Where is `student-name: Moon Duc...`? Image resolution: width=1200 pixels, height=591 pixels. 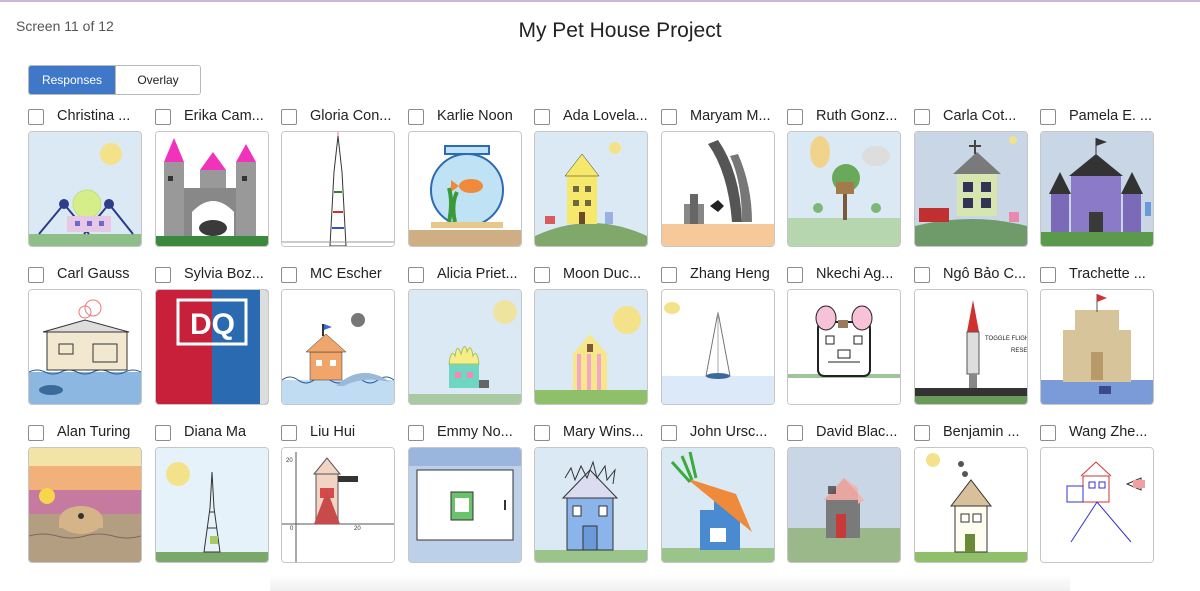
student-name: Moon Duc... is located at coordinates (602, 274).